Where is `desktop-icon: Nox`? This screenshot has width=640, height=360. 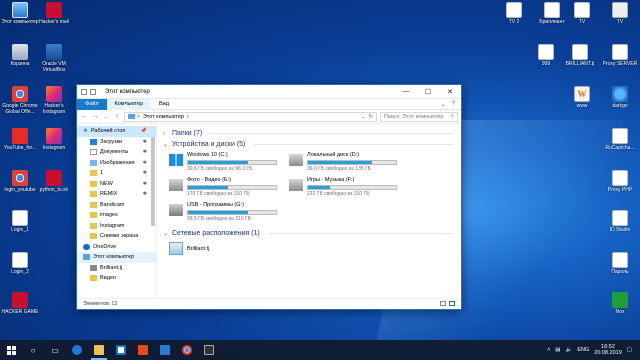 desktop-icon: Nox is located at coordinates (620, 303).